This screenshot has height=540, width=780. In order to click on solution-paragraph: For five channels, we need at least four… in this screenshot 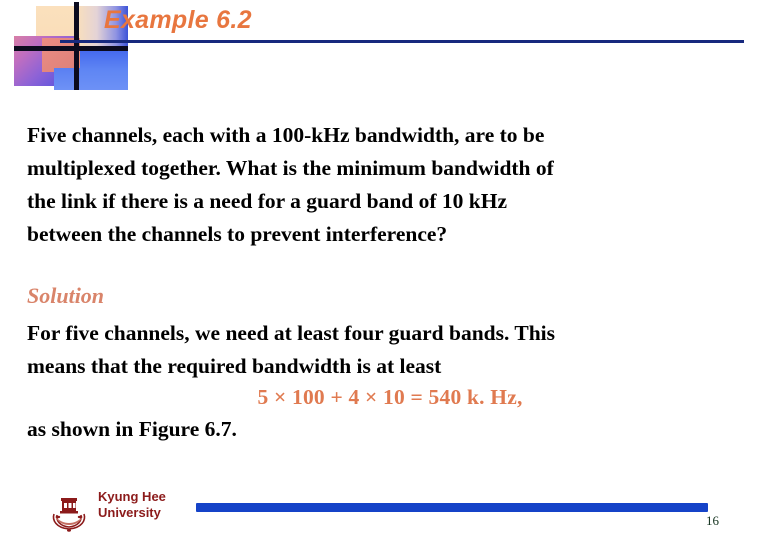, I will do `click(388, 350)`.